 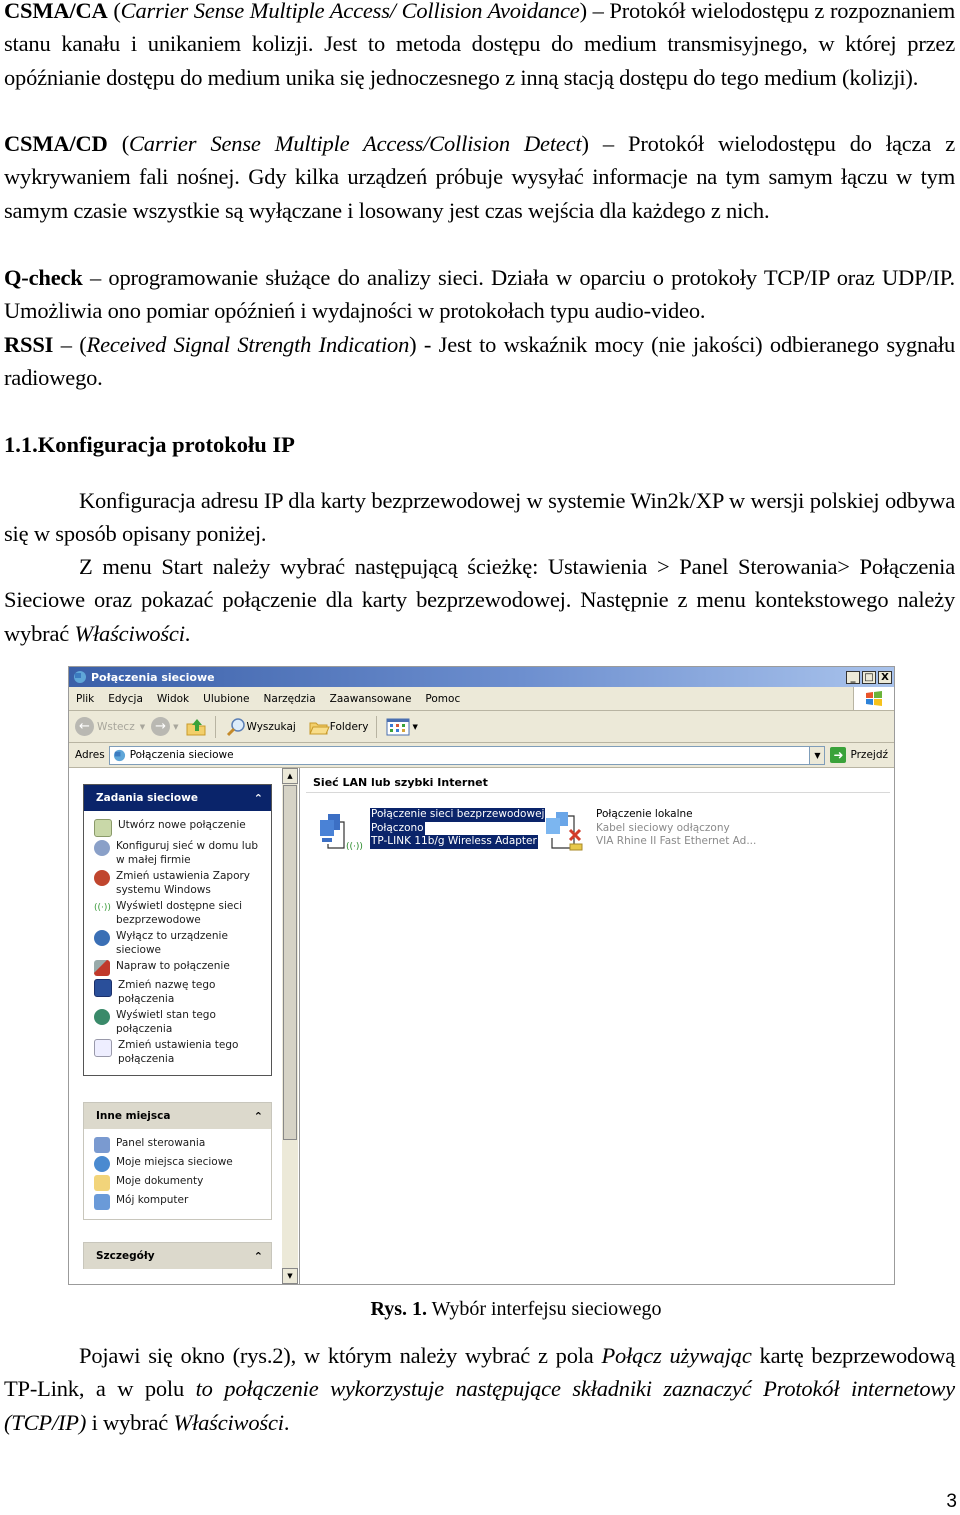 I want to click on menu-ulubione: Ulubione, so click(x=226, y=699).